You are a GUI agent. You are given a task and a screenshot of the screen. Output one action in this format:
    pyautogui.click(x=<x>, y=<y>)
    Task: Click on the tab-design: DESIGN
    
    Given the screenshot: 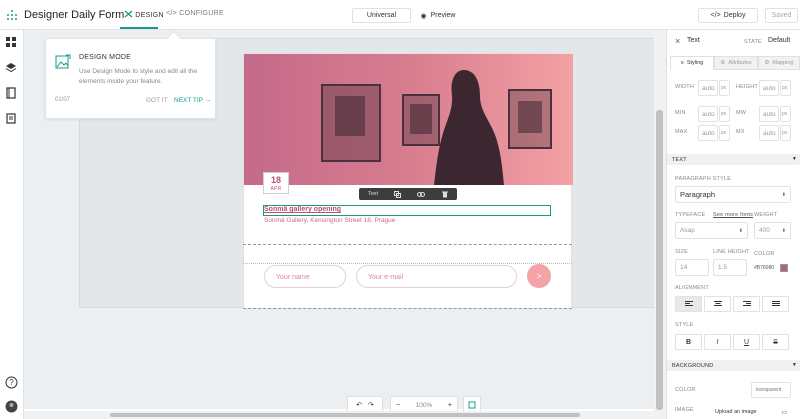 What is the action you would take?
    pyautogui.click(x=144, y=14)
    